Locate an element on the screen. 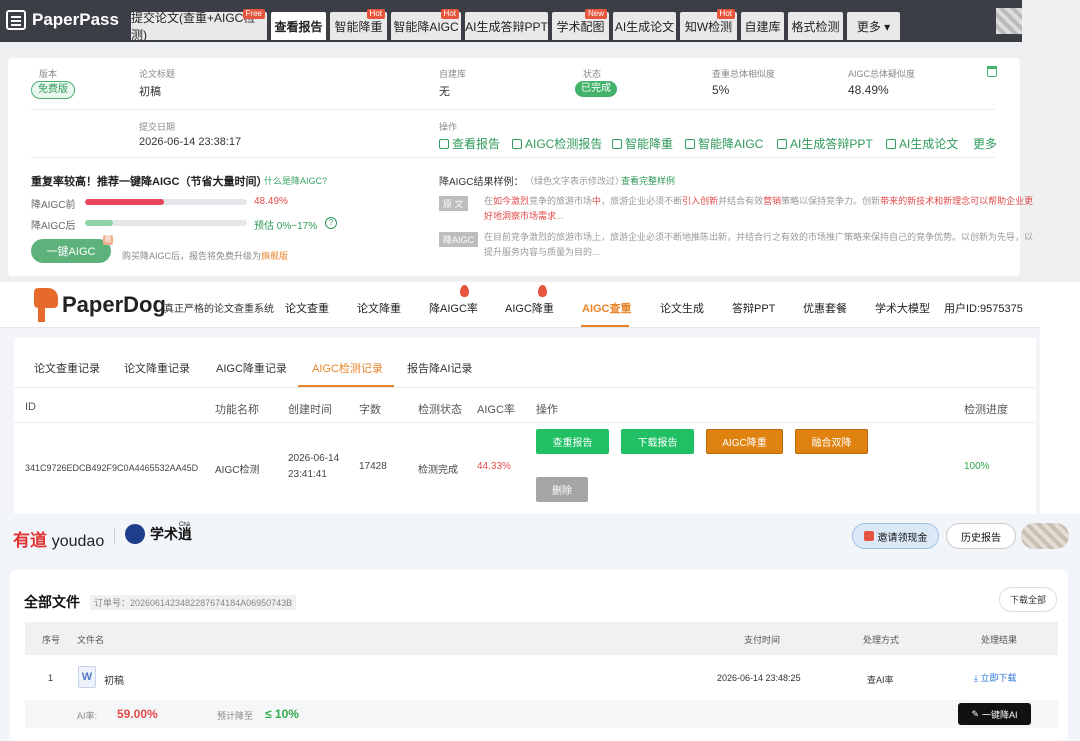 The width and height of the screenshot is (1080, 741). recommend-title: 重复率较高！推荐一键降AIGC（节省大量时间） is located at coordinates (149, 182).